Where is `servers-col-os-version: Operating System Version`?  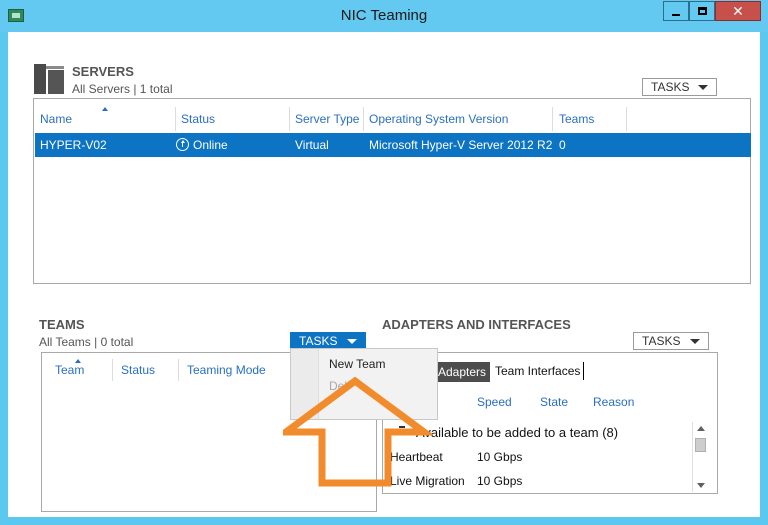 servers-col-os-version: Operating System Version is located at coordinates (438, 119).